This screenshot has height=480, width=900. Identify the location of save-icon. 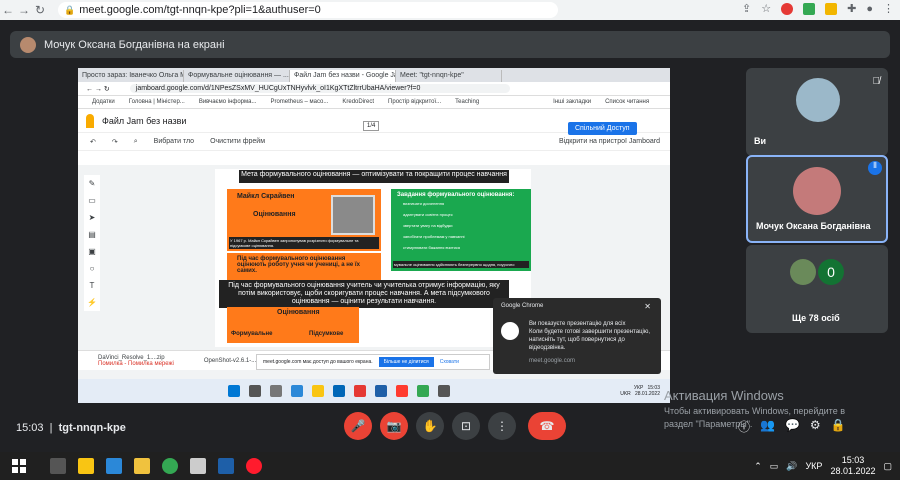
(114, 466).